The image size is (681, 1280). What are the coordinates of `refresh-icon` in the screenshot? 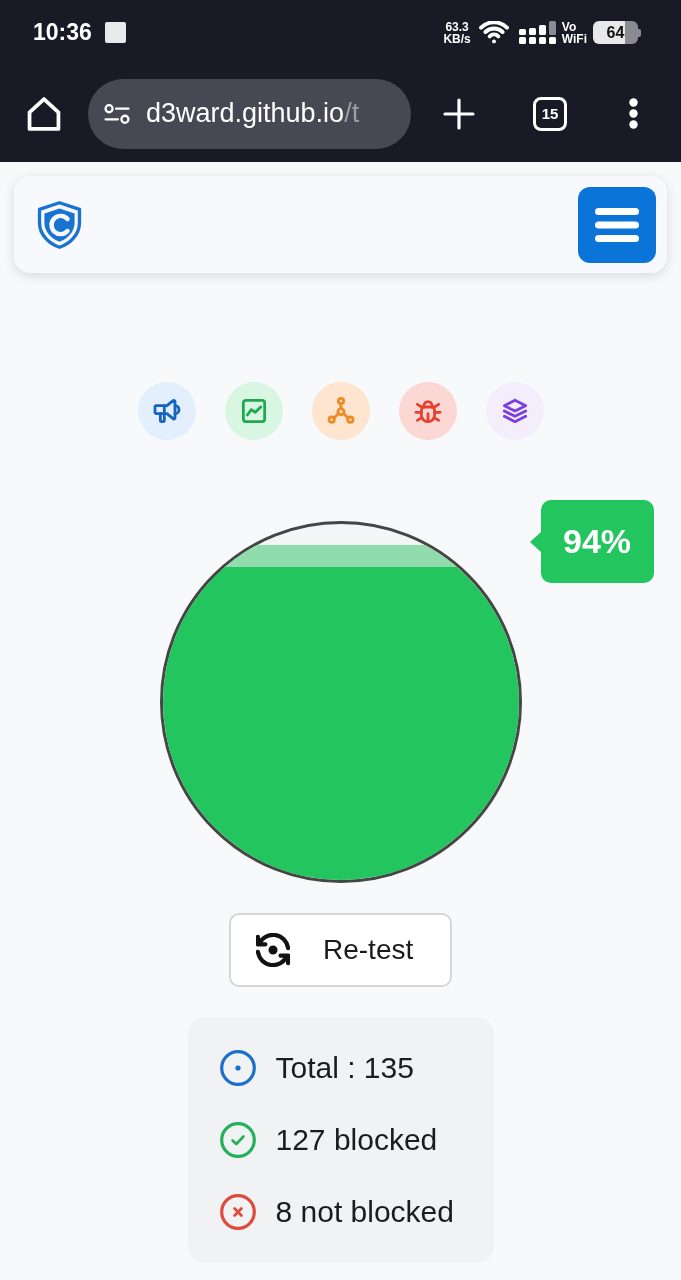 It's located at (273, 950).